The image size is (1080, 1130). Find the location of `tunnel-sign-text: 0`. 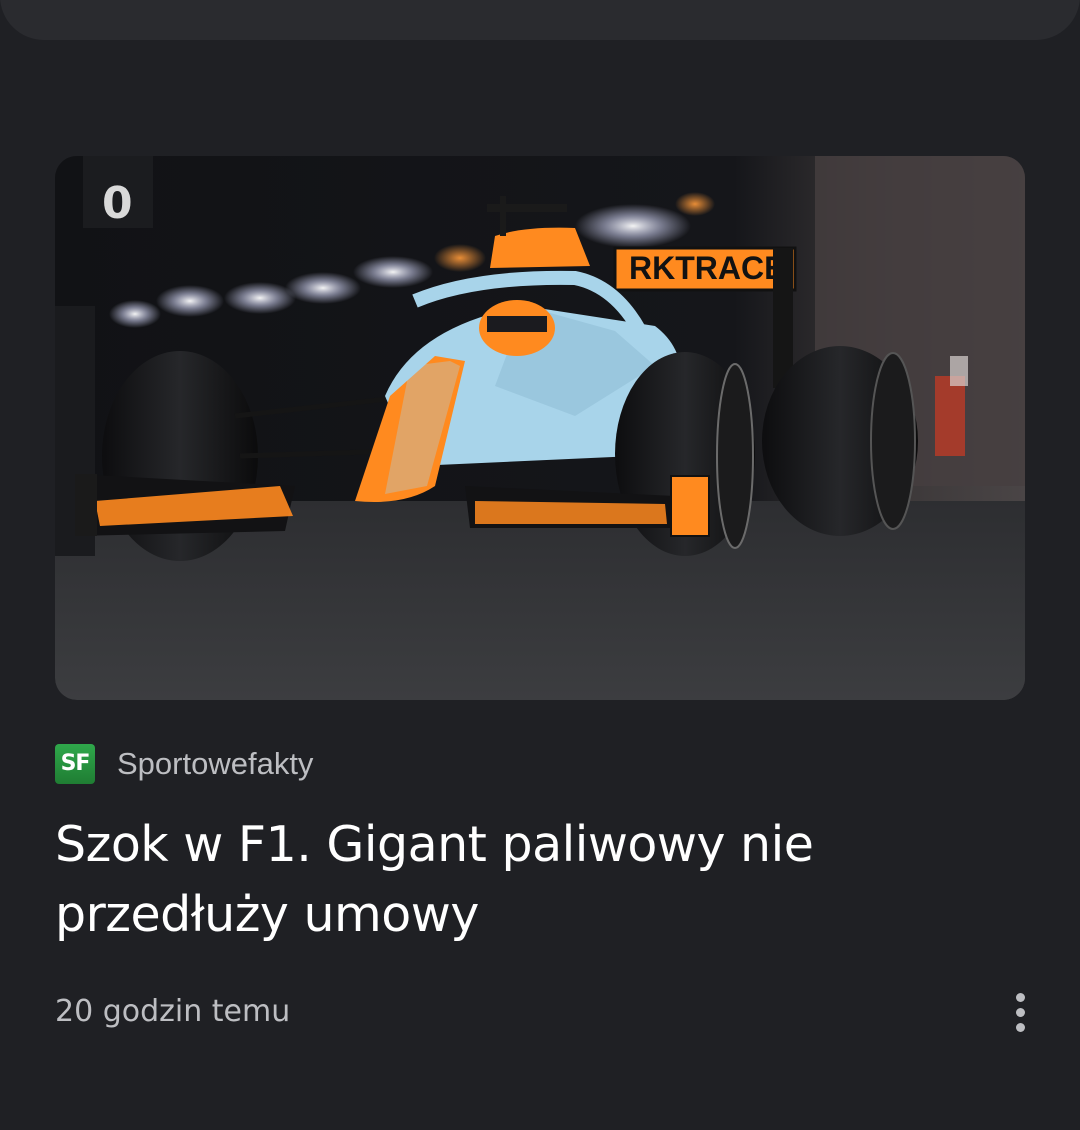

tunnel-sign-text: 0 is located at coordinates (117, 203).